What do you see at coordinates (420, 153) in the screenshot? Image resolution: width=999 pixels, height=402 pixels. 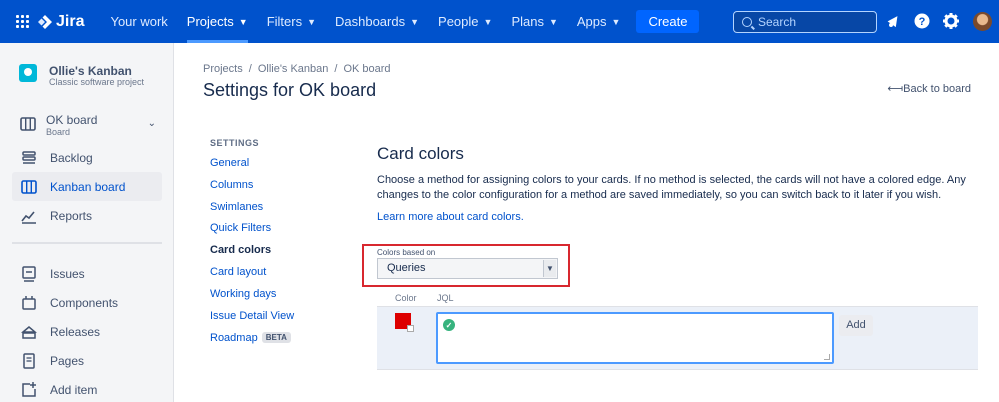 I see `section-title: Card colors` at bounding box center [420, 153].